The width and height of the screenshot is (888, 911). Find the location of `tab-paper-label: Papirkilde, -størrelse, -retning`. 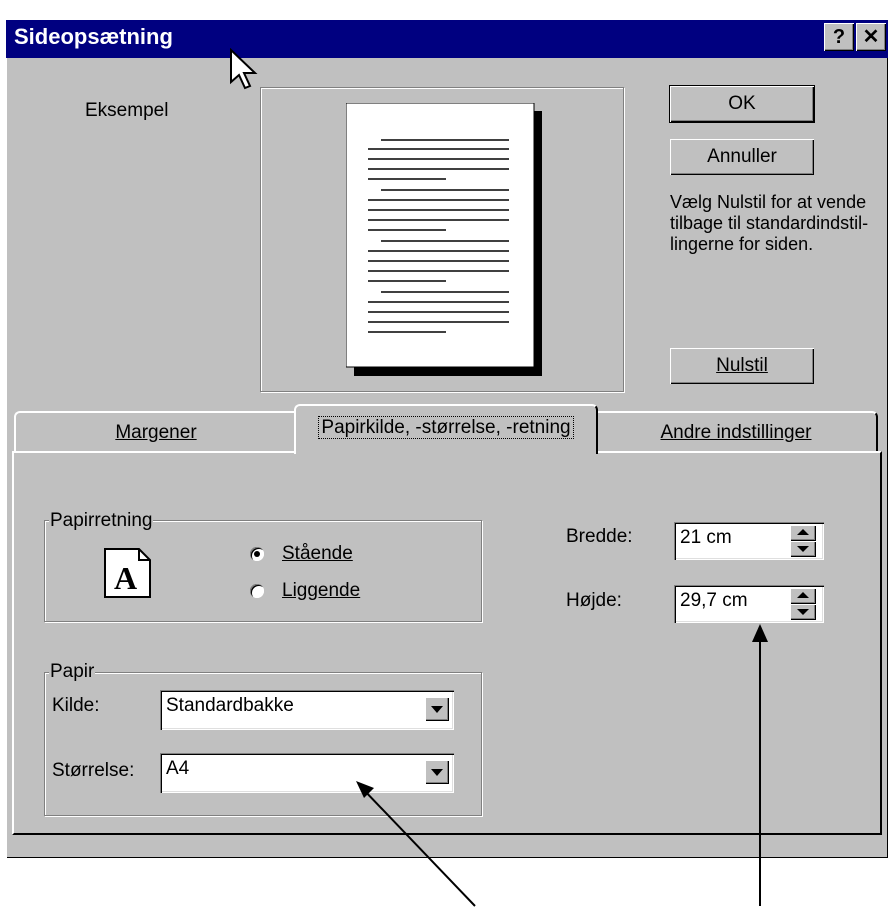

tab-paper-label: Papirkilde, -størrelse, -retning is located at coordinates (446, 427).